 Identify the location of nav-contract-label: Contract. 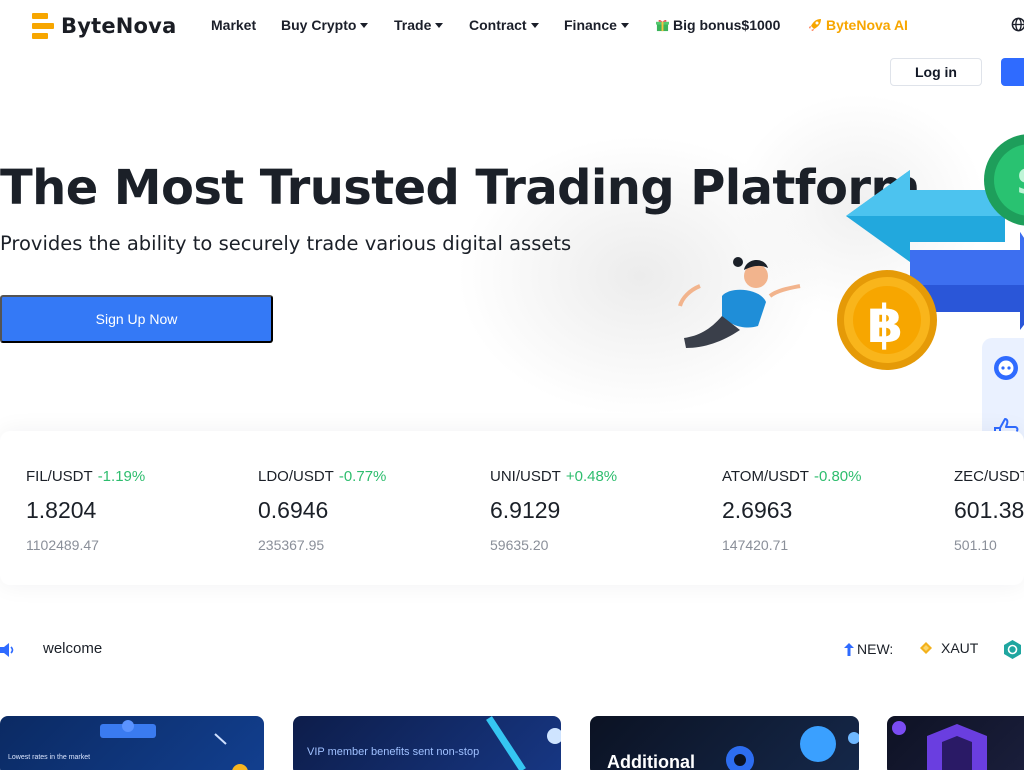
(498, 25).